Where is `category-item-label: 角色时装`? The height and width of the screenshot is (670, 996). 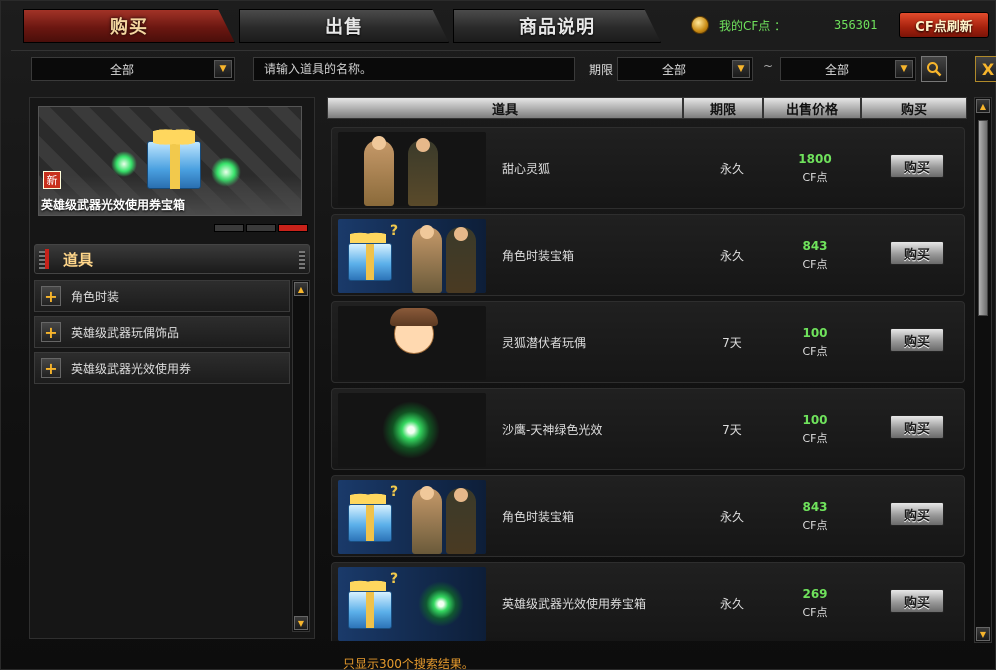
category-item-label: 角色时装 is located at coordinates (95, 296).